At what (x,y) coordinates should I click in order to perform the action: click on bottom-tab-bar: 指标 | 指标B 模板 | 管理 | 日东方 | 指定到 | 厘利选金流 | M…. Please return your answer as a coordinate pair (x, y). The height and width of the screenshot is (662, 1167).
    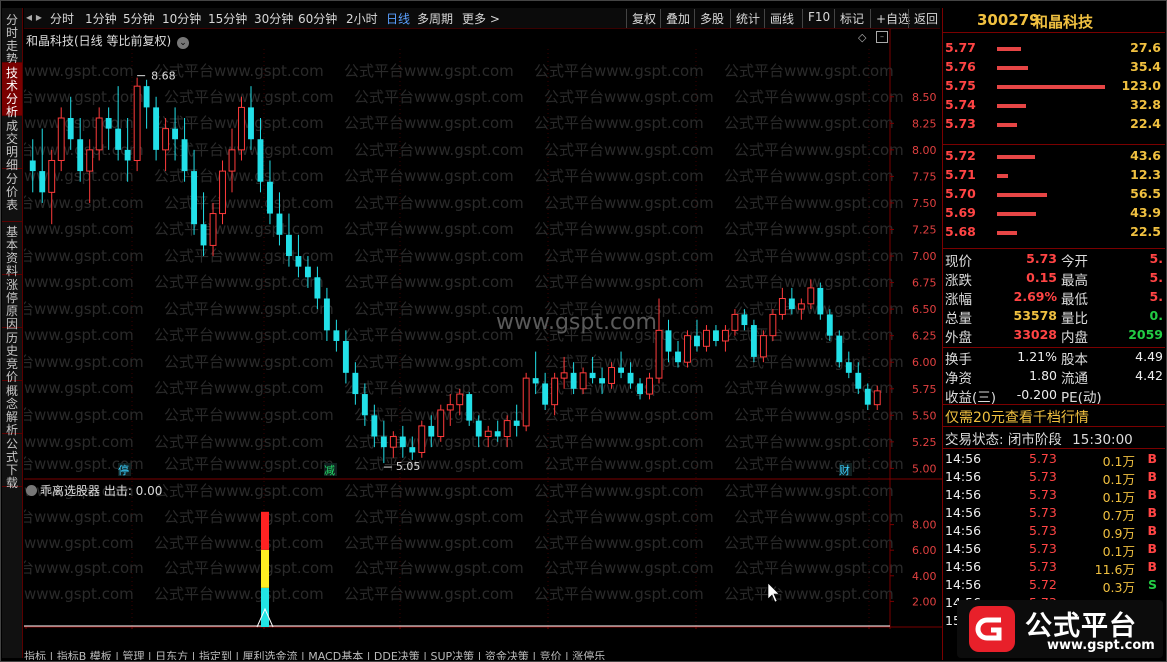
    Looking at the image, I should click on (482, 645).